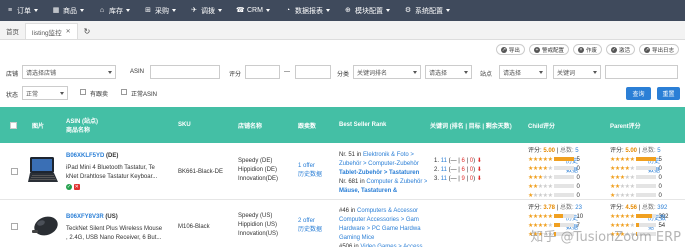 Image resolution: width=685 pixels, height=247 pixels. Describe the element at coordinates (658, 49) in the screenshot. I see `action-button-4: ↗ 导出日志` at that location.